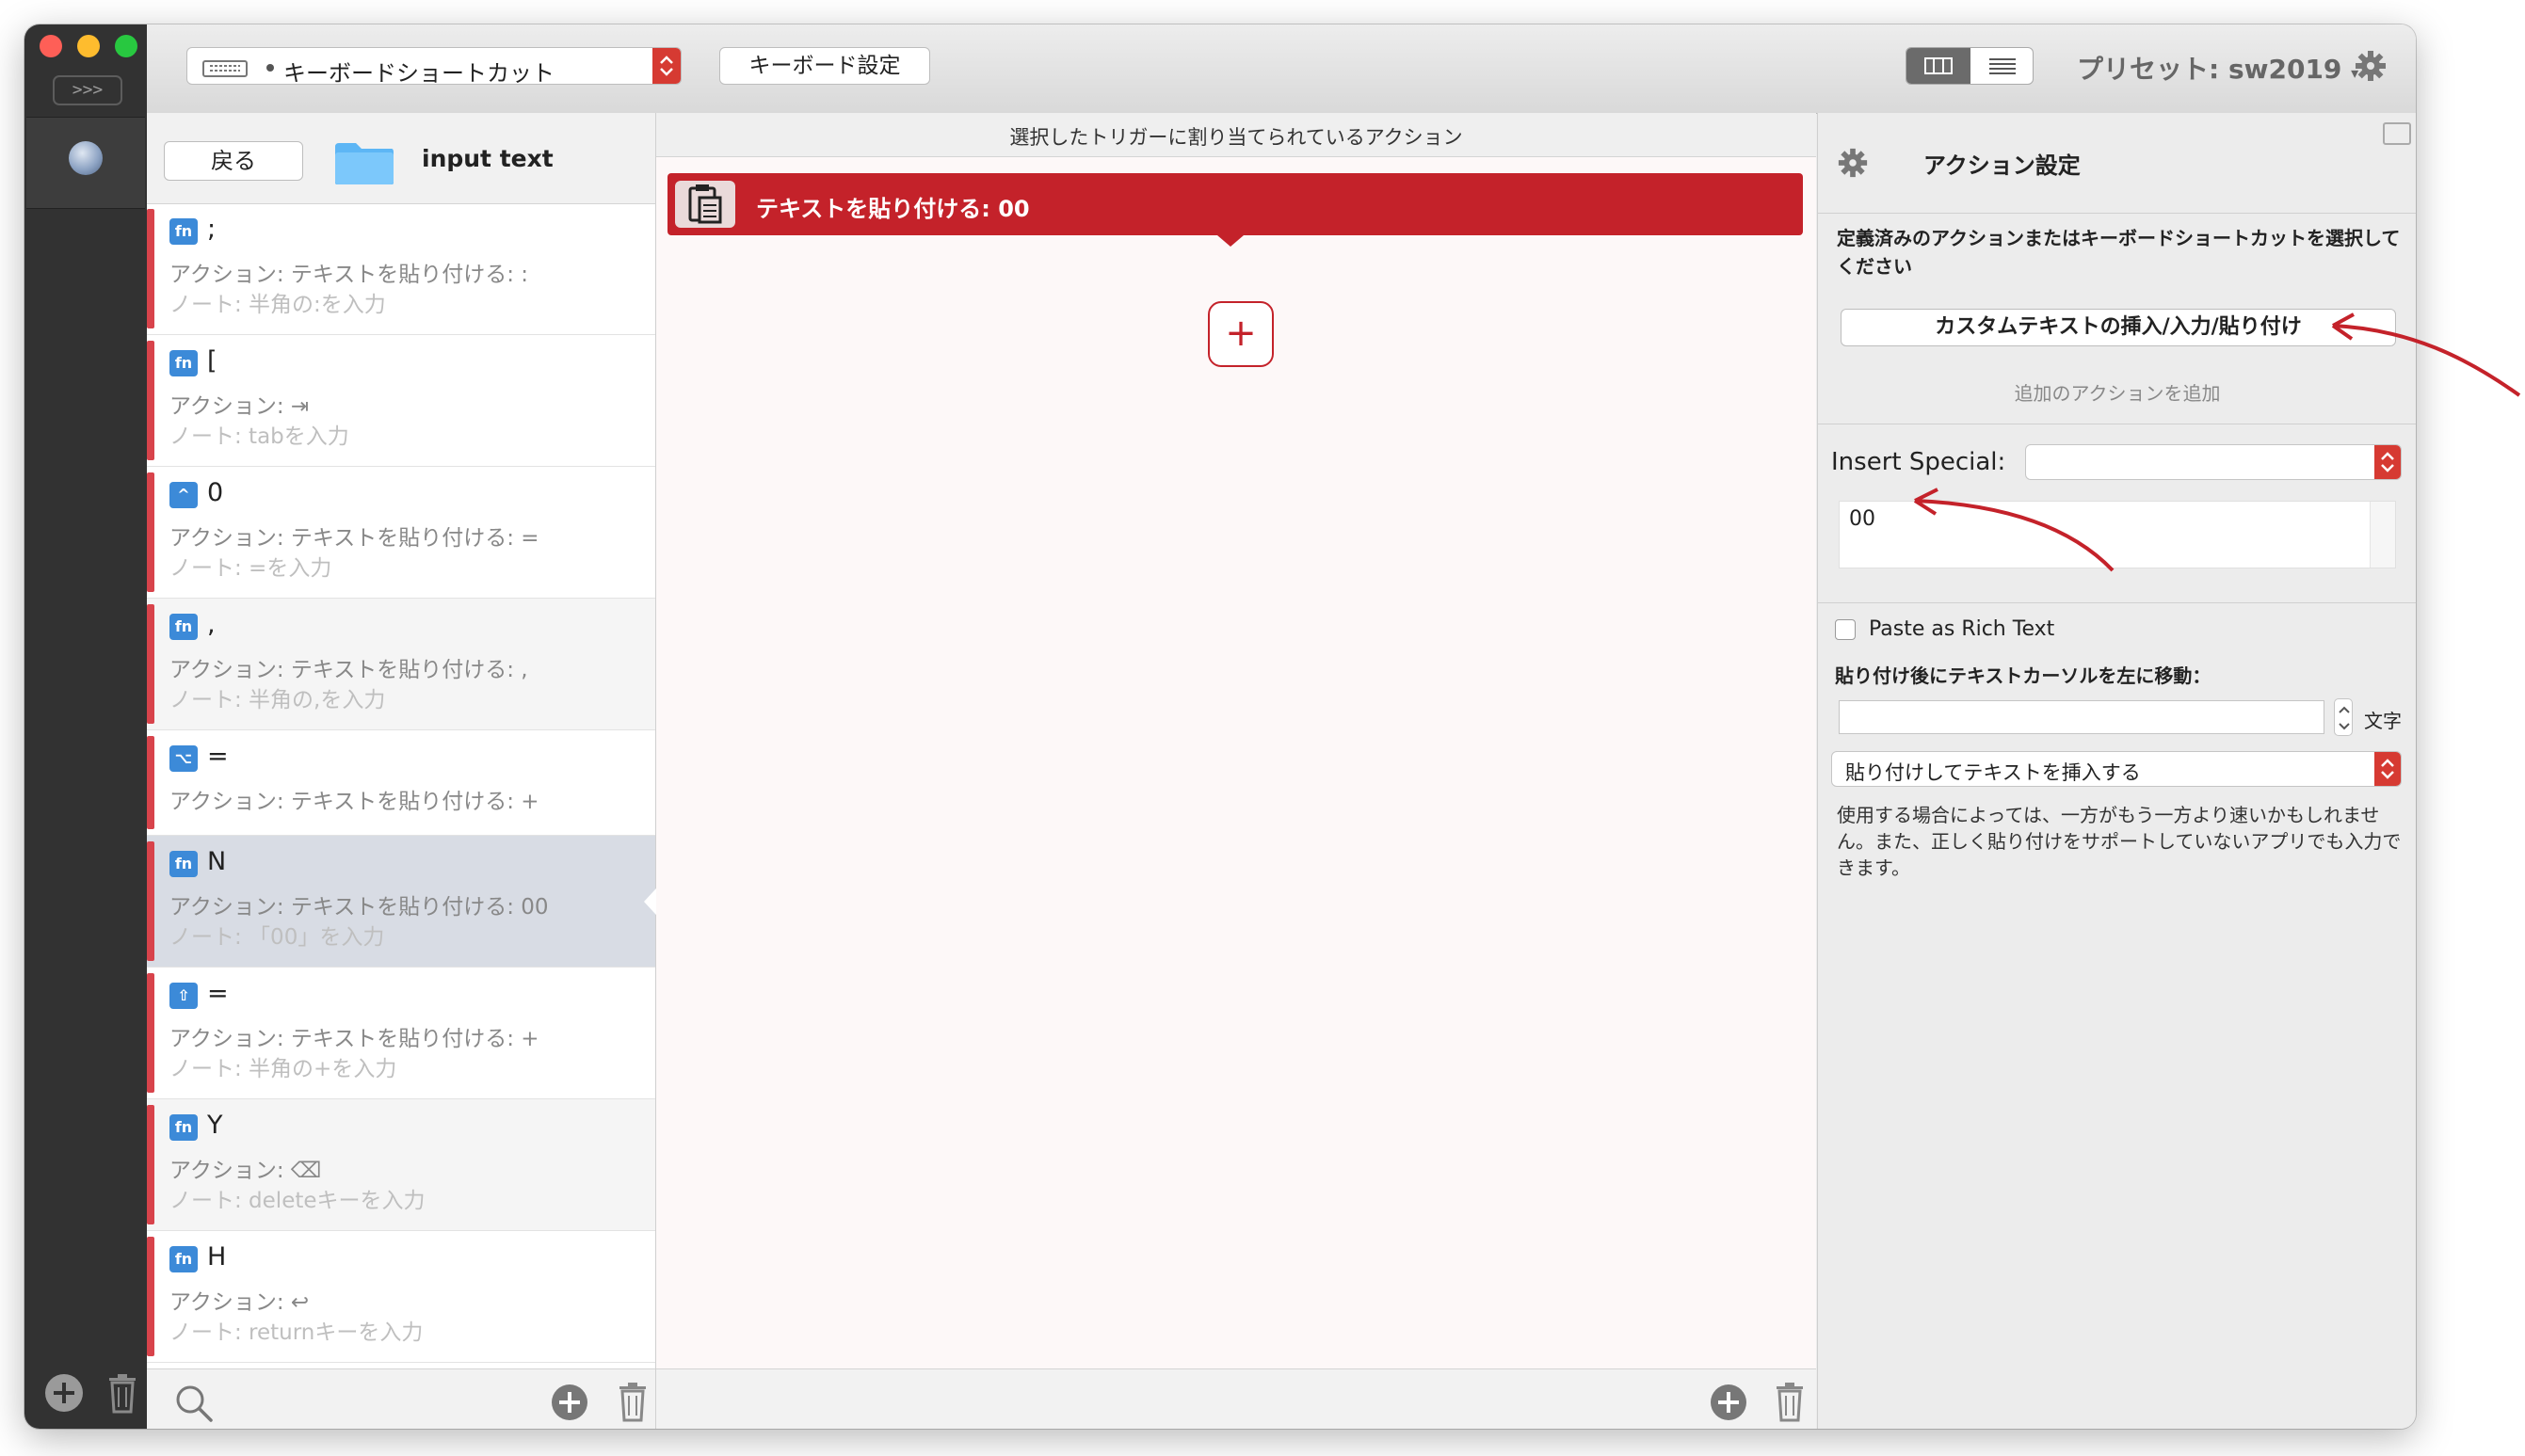 Image resolution: width=2525 pixels, height=1456 pixels. Describe the element at coordinates (1918, 462) in the screenshot. I see `insert-special-label: Insert Special:` at that location.